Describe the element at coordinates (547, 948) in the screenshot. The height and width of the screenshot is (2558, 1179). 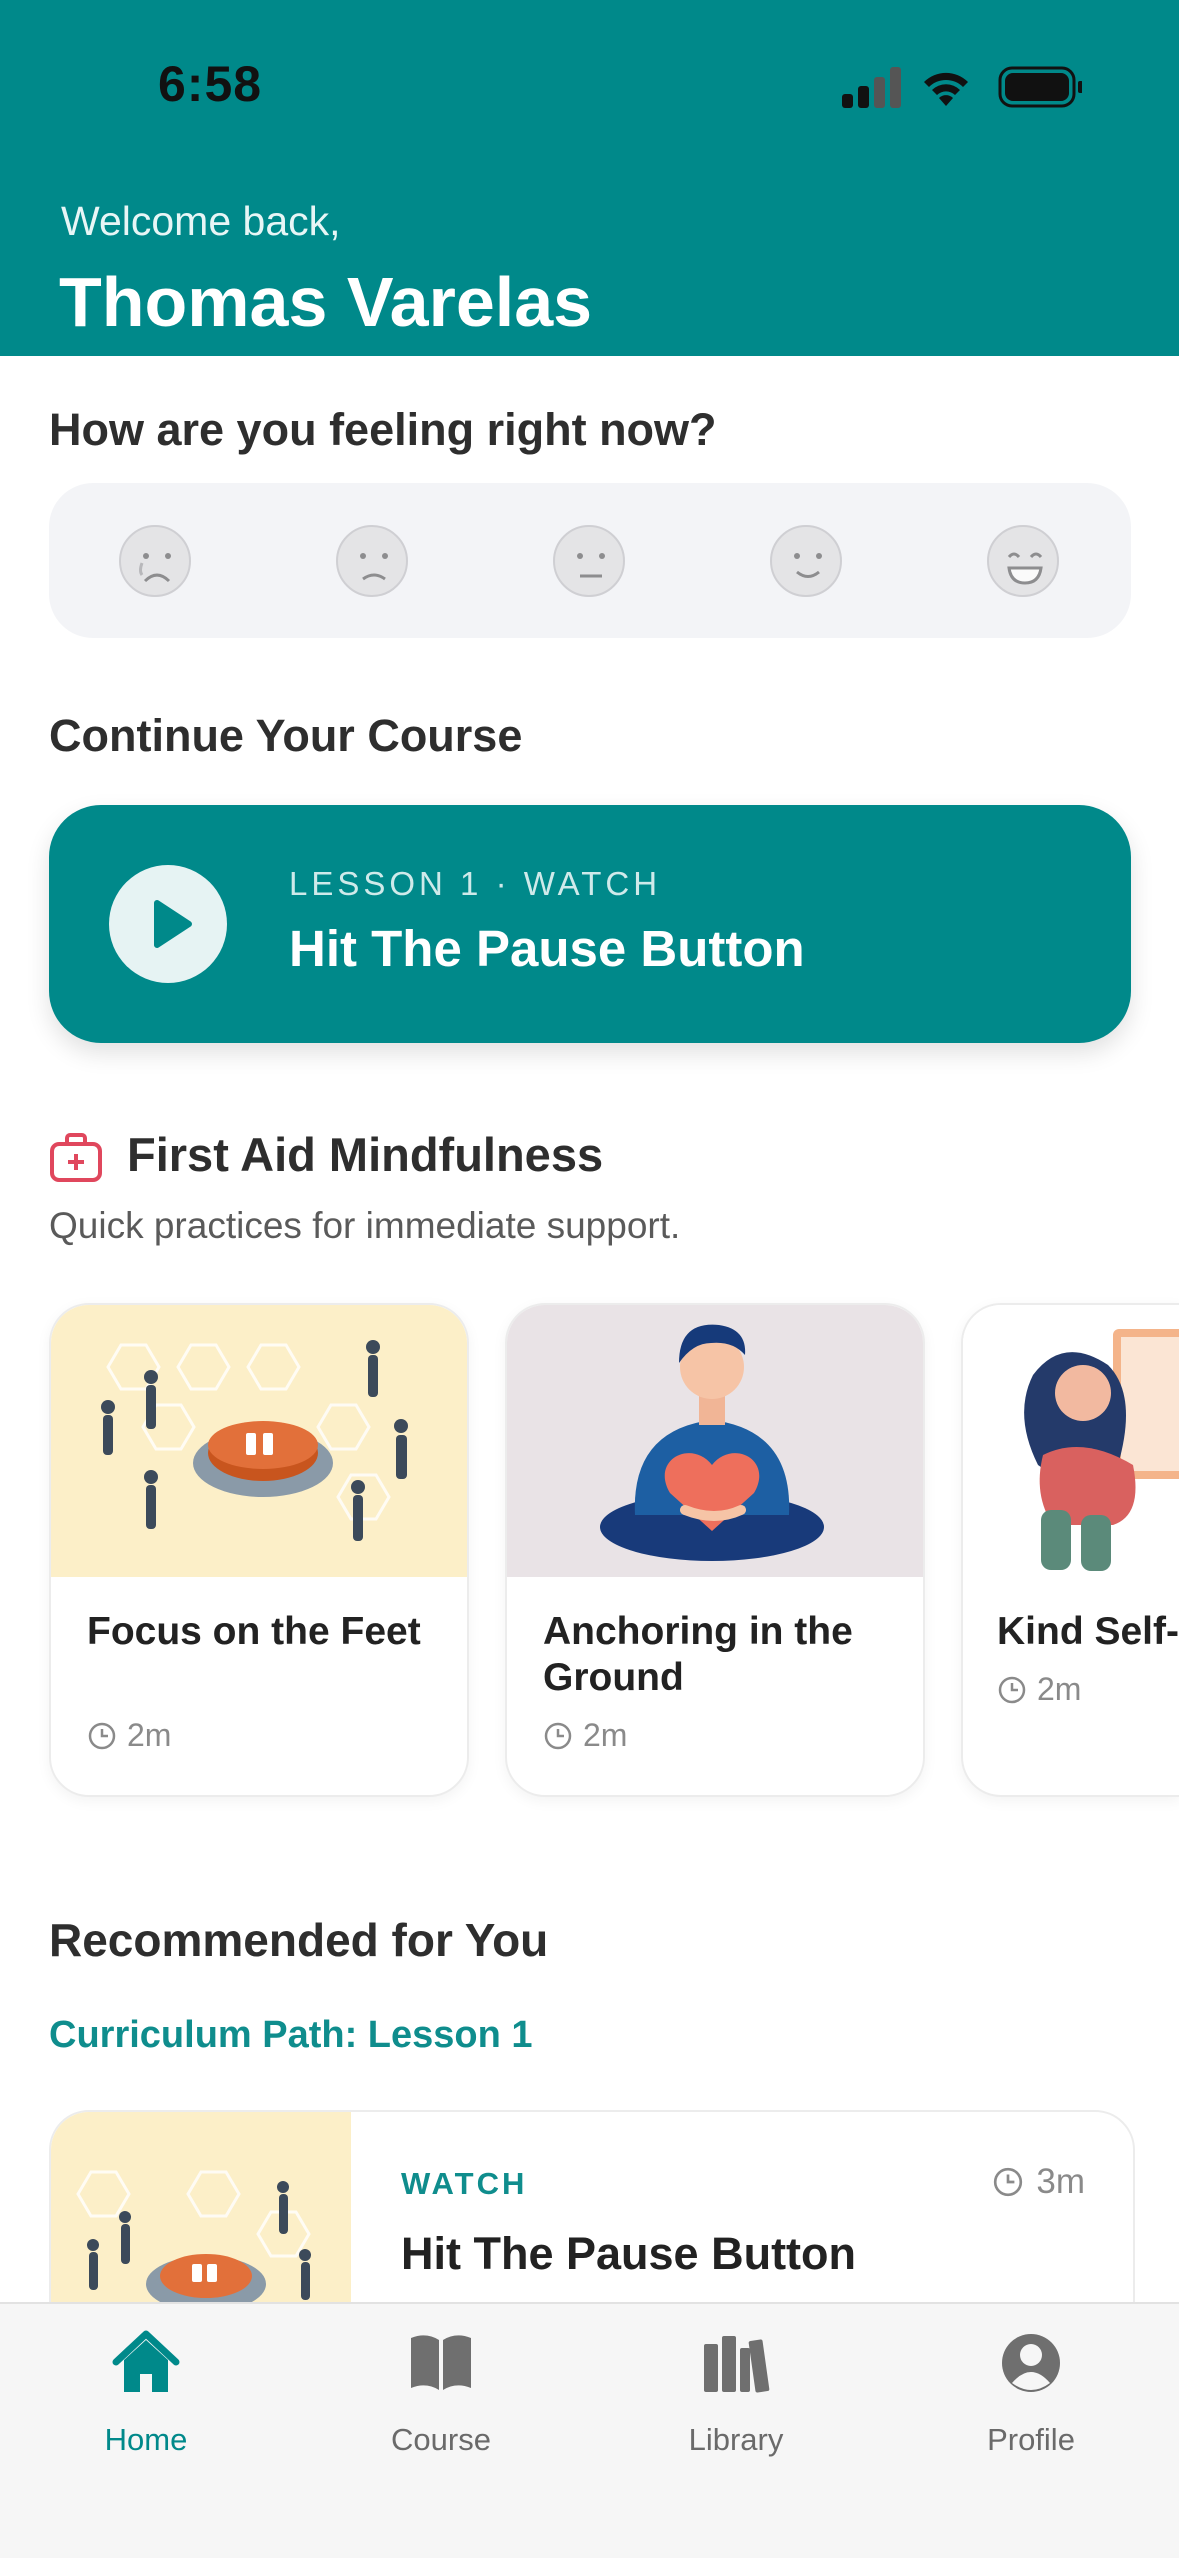
I see `lesson-title: Hit The Pause Button` at that location.